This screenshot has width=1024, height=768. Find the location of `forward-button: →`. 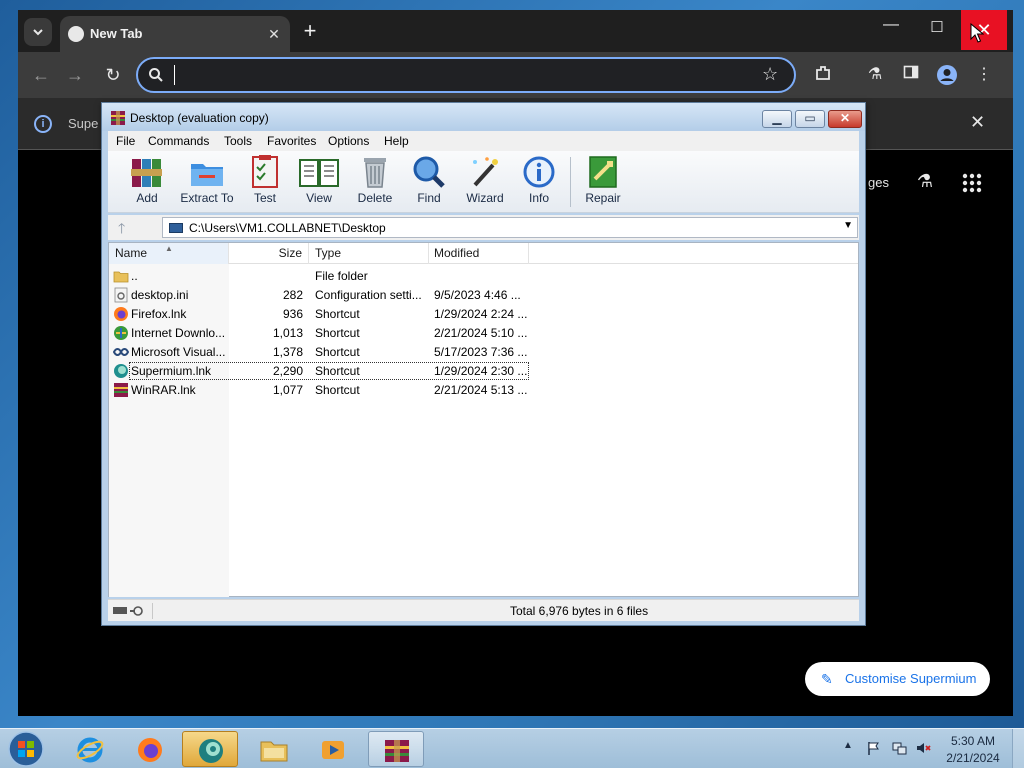

forward-button: → is located at coordinates (75, 75).